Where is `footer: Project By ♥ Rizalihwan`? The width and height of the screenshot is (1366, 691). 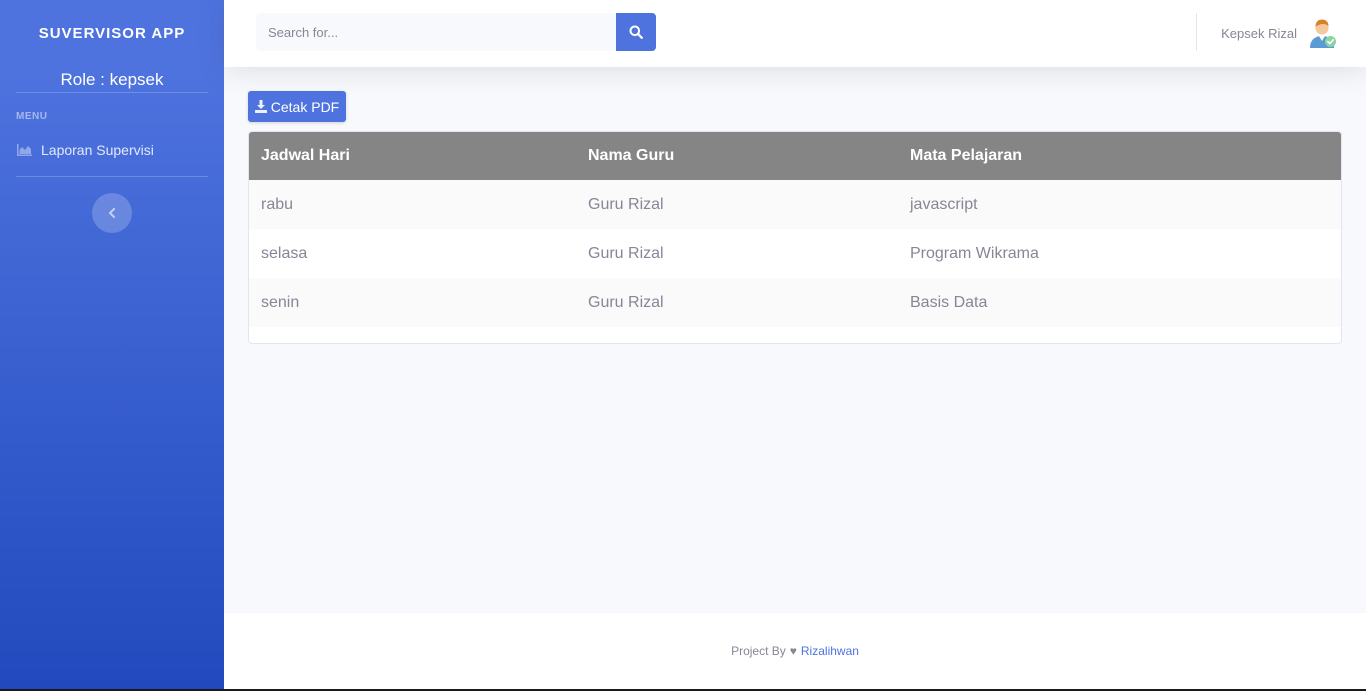
footer: Project By ♥ Rizalihwan is located at coordinates (795, 651).